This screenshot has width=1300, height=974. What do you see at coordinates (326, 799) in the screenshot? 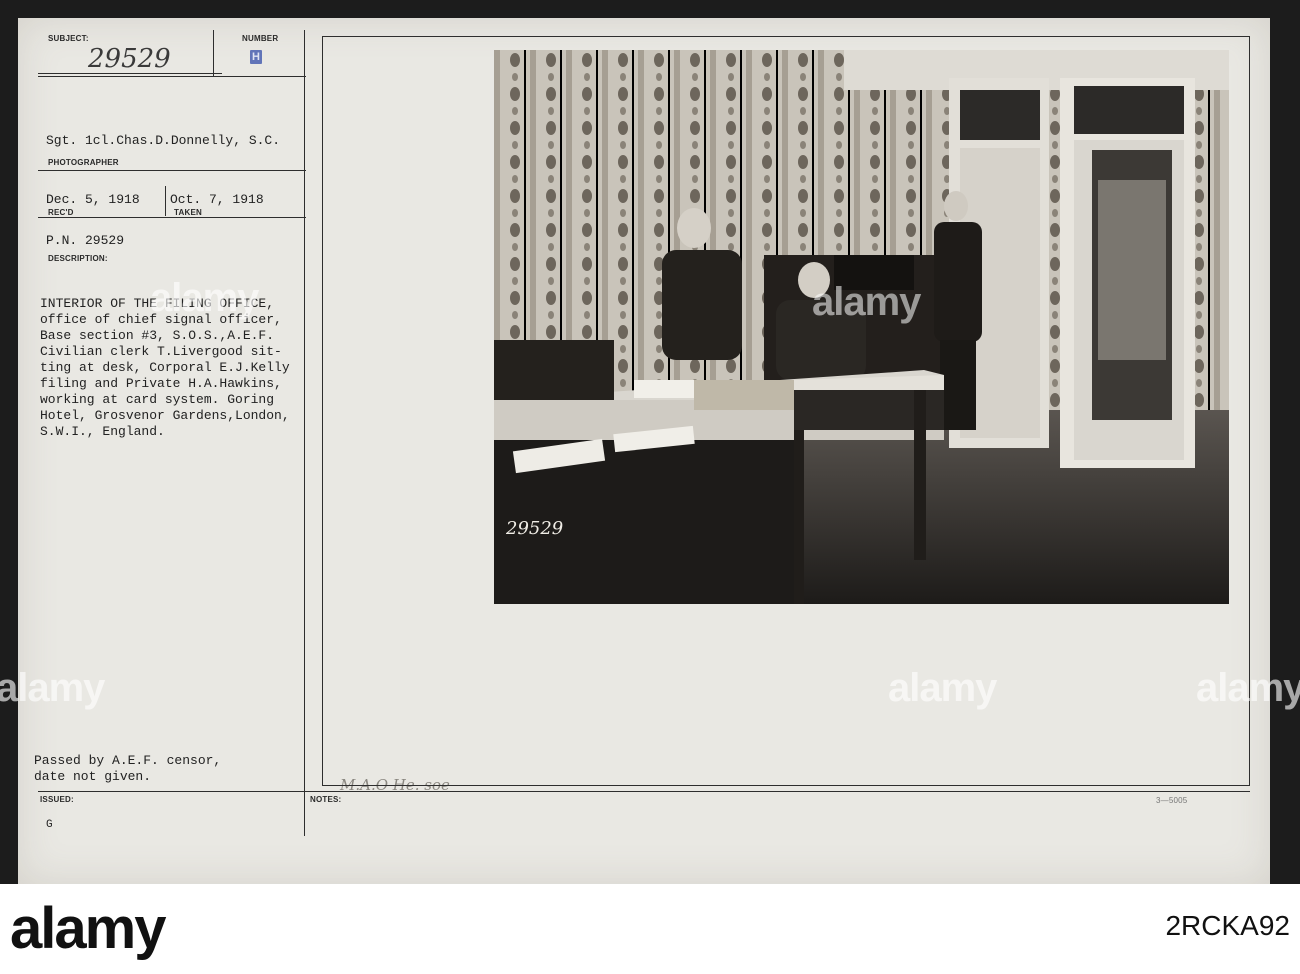
I see `notes-label: NOTES:` at bounding box center [326, 799].